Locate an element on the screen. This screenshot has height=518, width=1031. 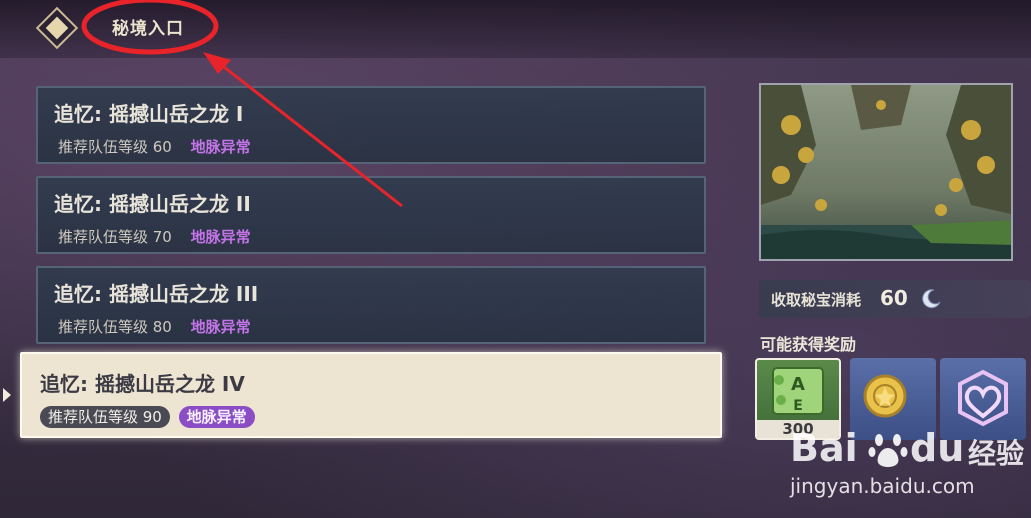
domain-card-4-selected: 追忆: 摇撼山岳之龙 IV 推荐队伍等级 90 地脉异常 is located at coordinates (371, 395).